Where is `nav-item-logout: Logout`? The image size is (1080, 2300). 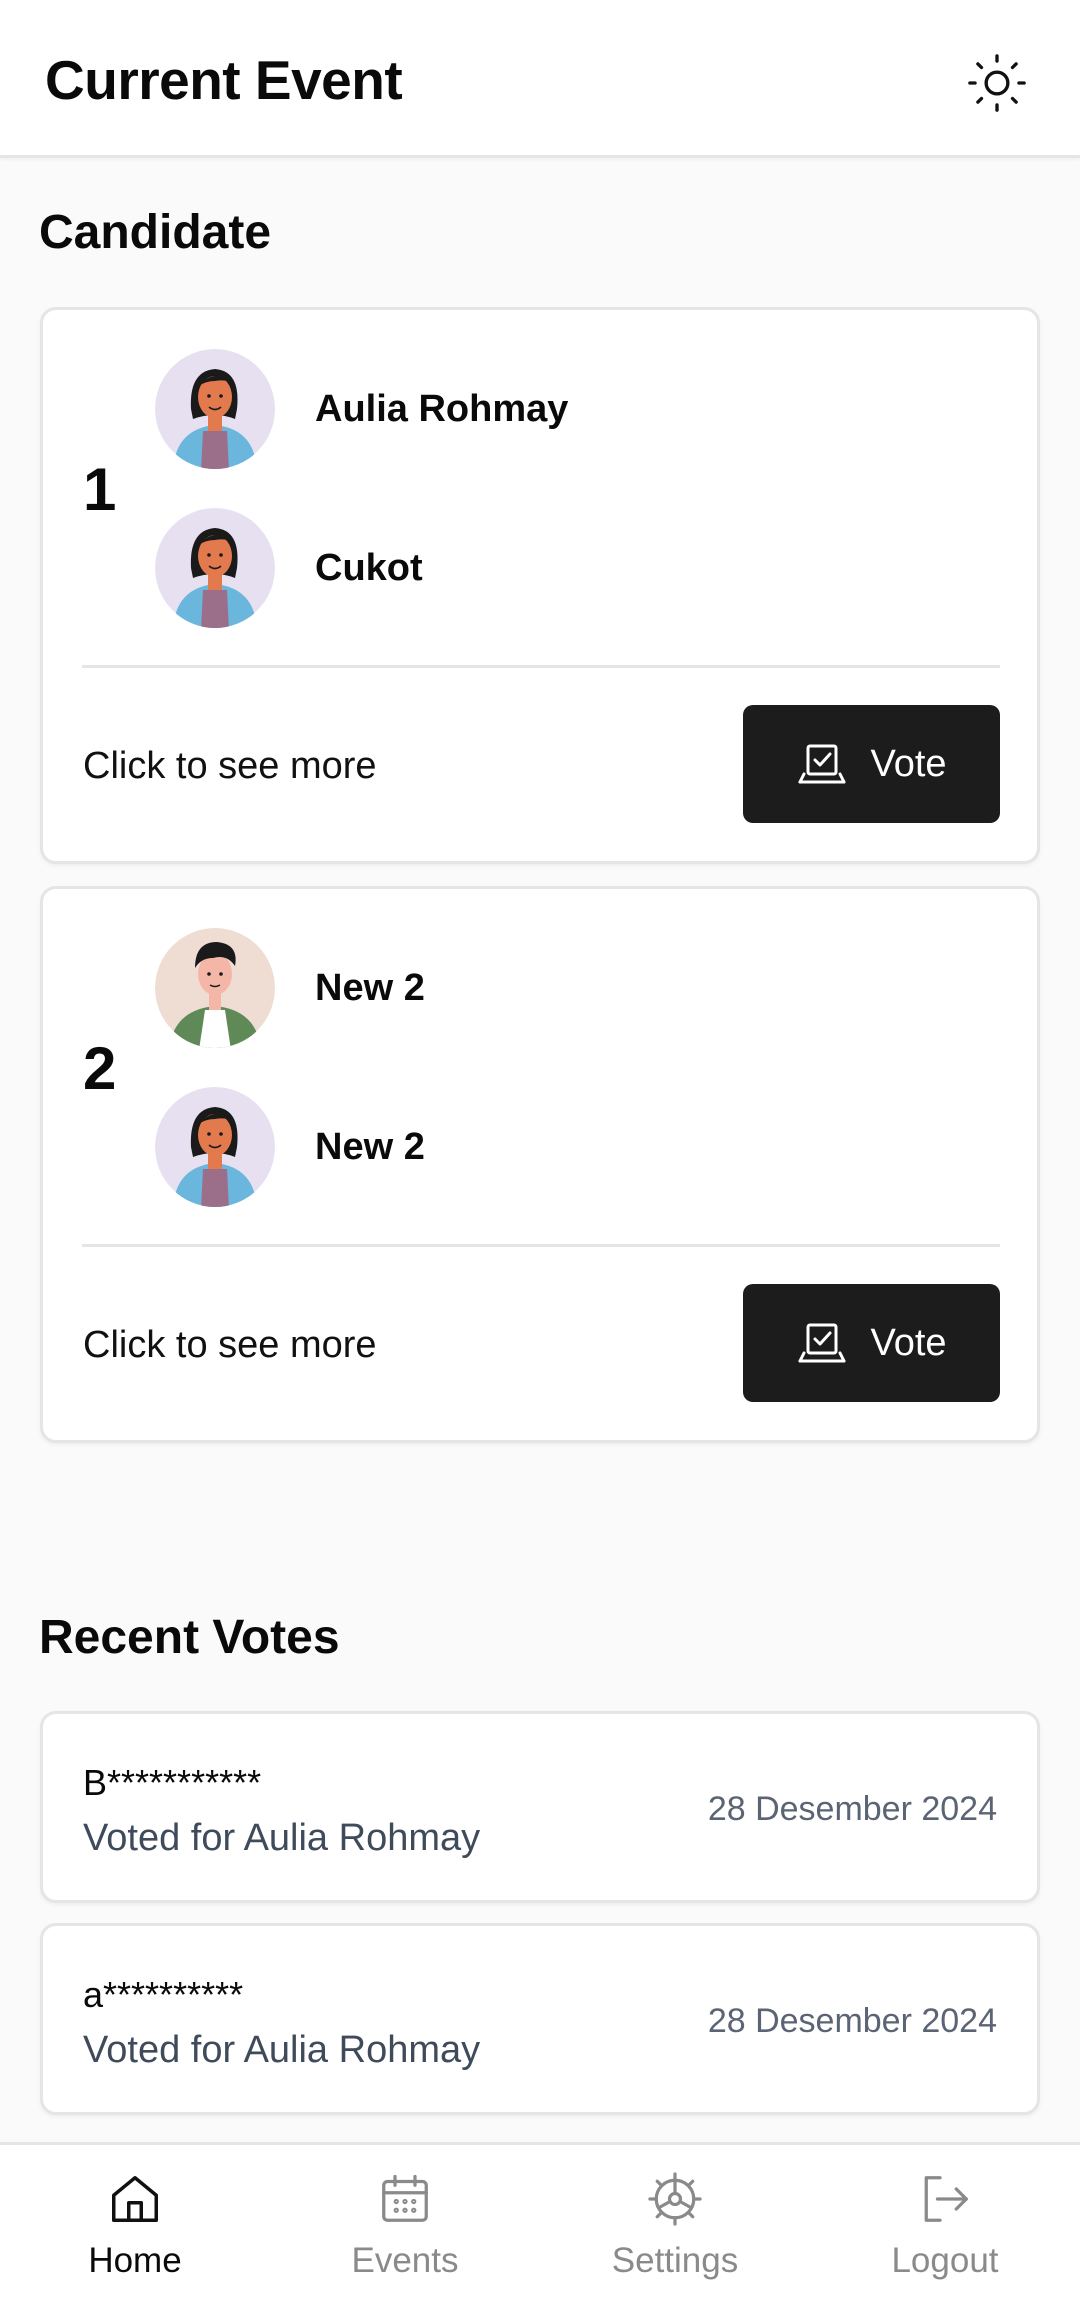 nav-item-logout: Logout is located at coordinates (945, 2222).